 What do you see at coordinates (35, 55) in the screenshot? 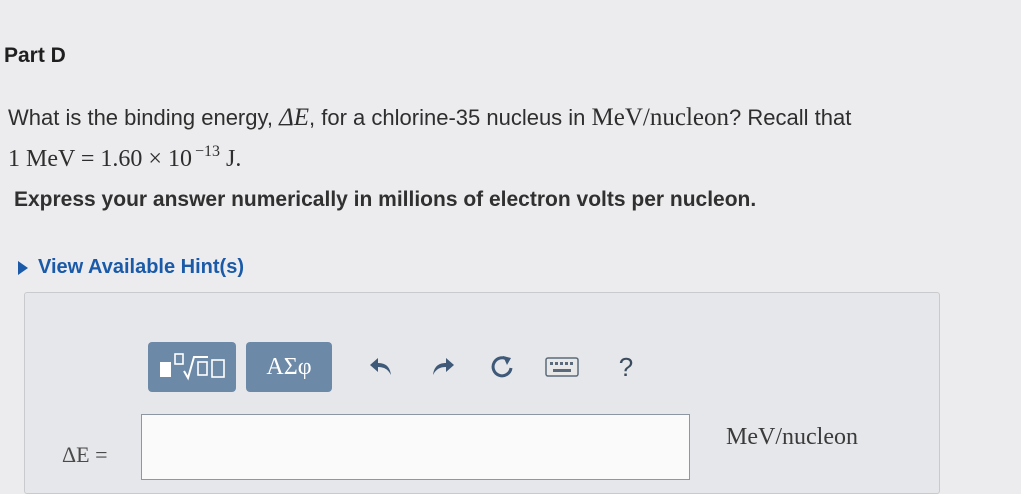
I see `part-title: Part D` at bounding box center [35, 55].